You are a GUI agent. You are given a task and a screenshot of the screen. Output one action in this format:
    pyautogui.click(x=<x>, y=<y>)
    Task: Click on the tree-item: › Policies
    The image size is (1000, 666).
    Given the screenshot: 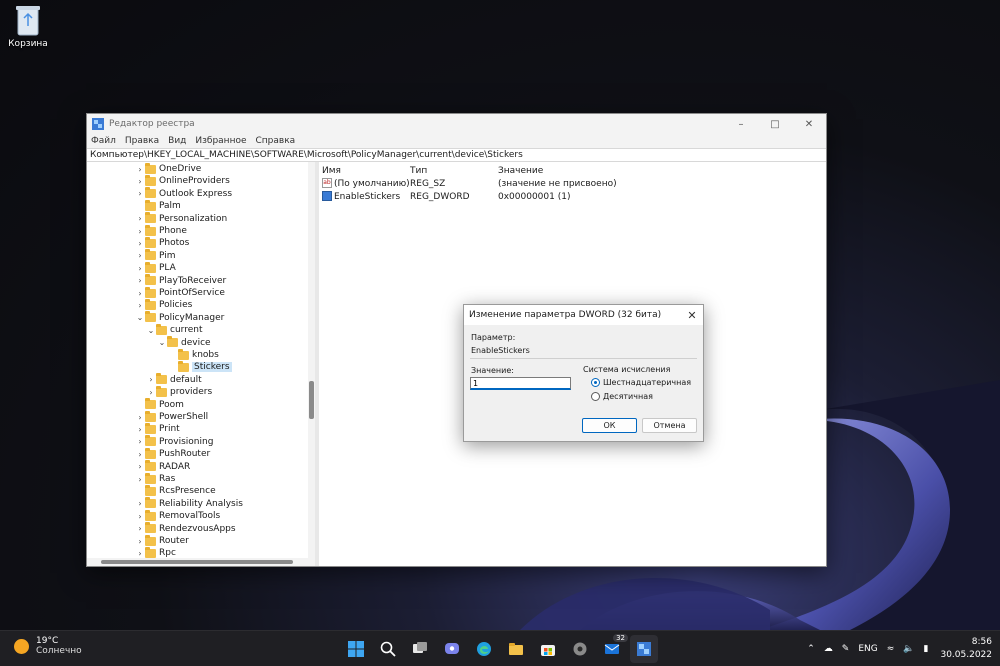 What is the action you would take?
    pyautogui.click(x=163, y=304)
    